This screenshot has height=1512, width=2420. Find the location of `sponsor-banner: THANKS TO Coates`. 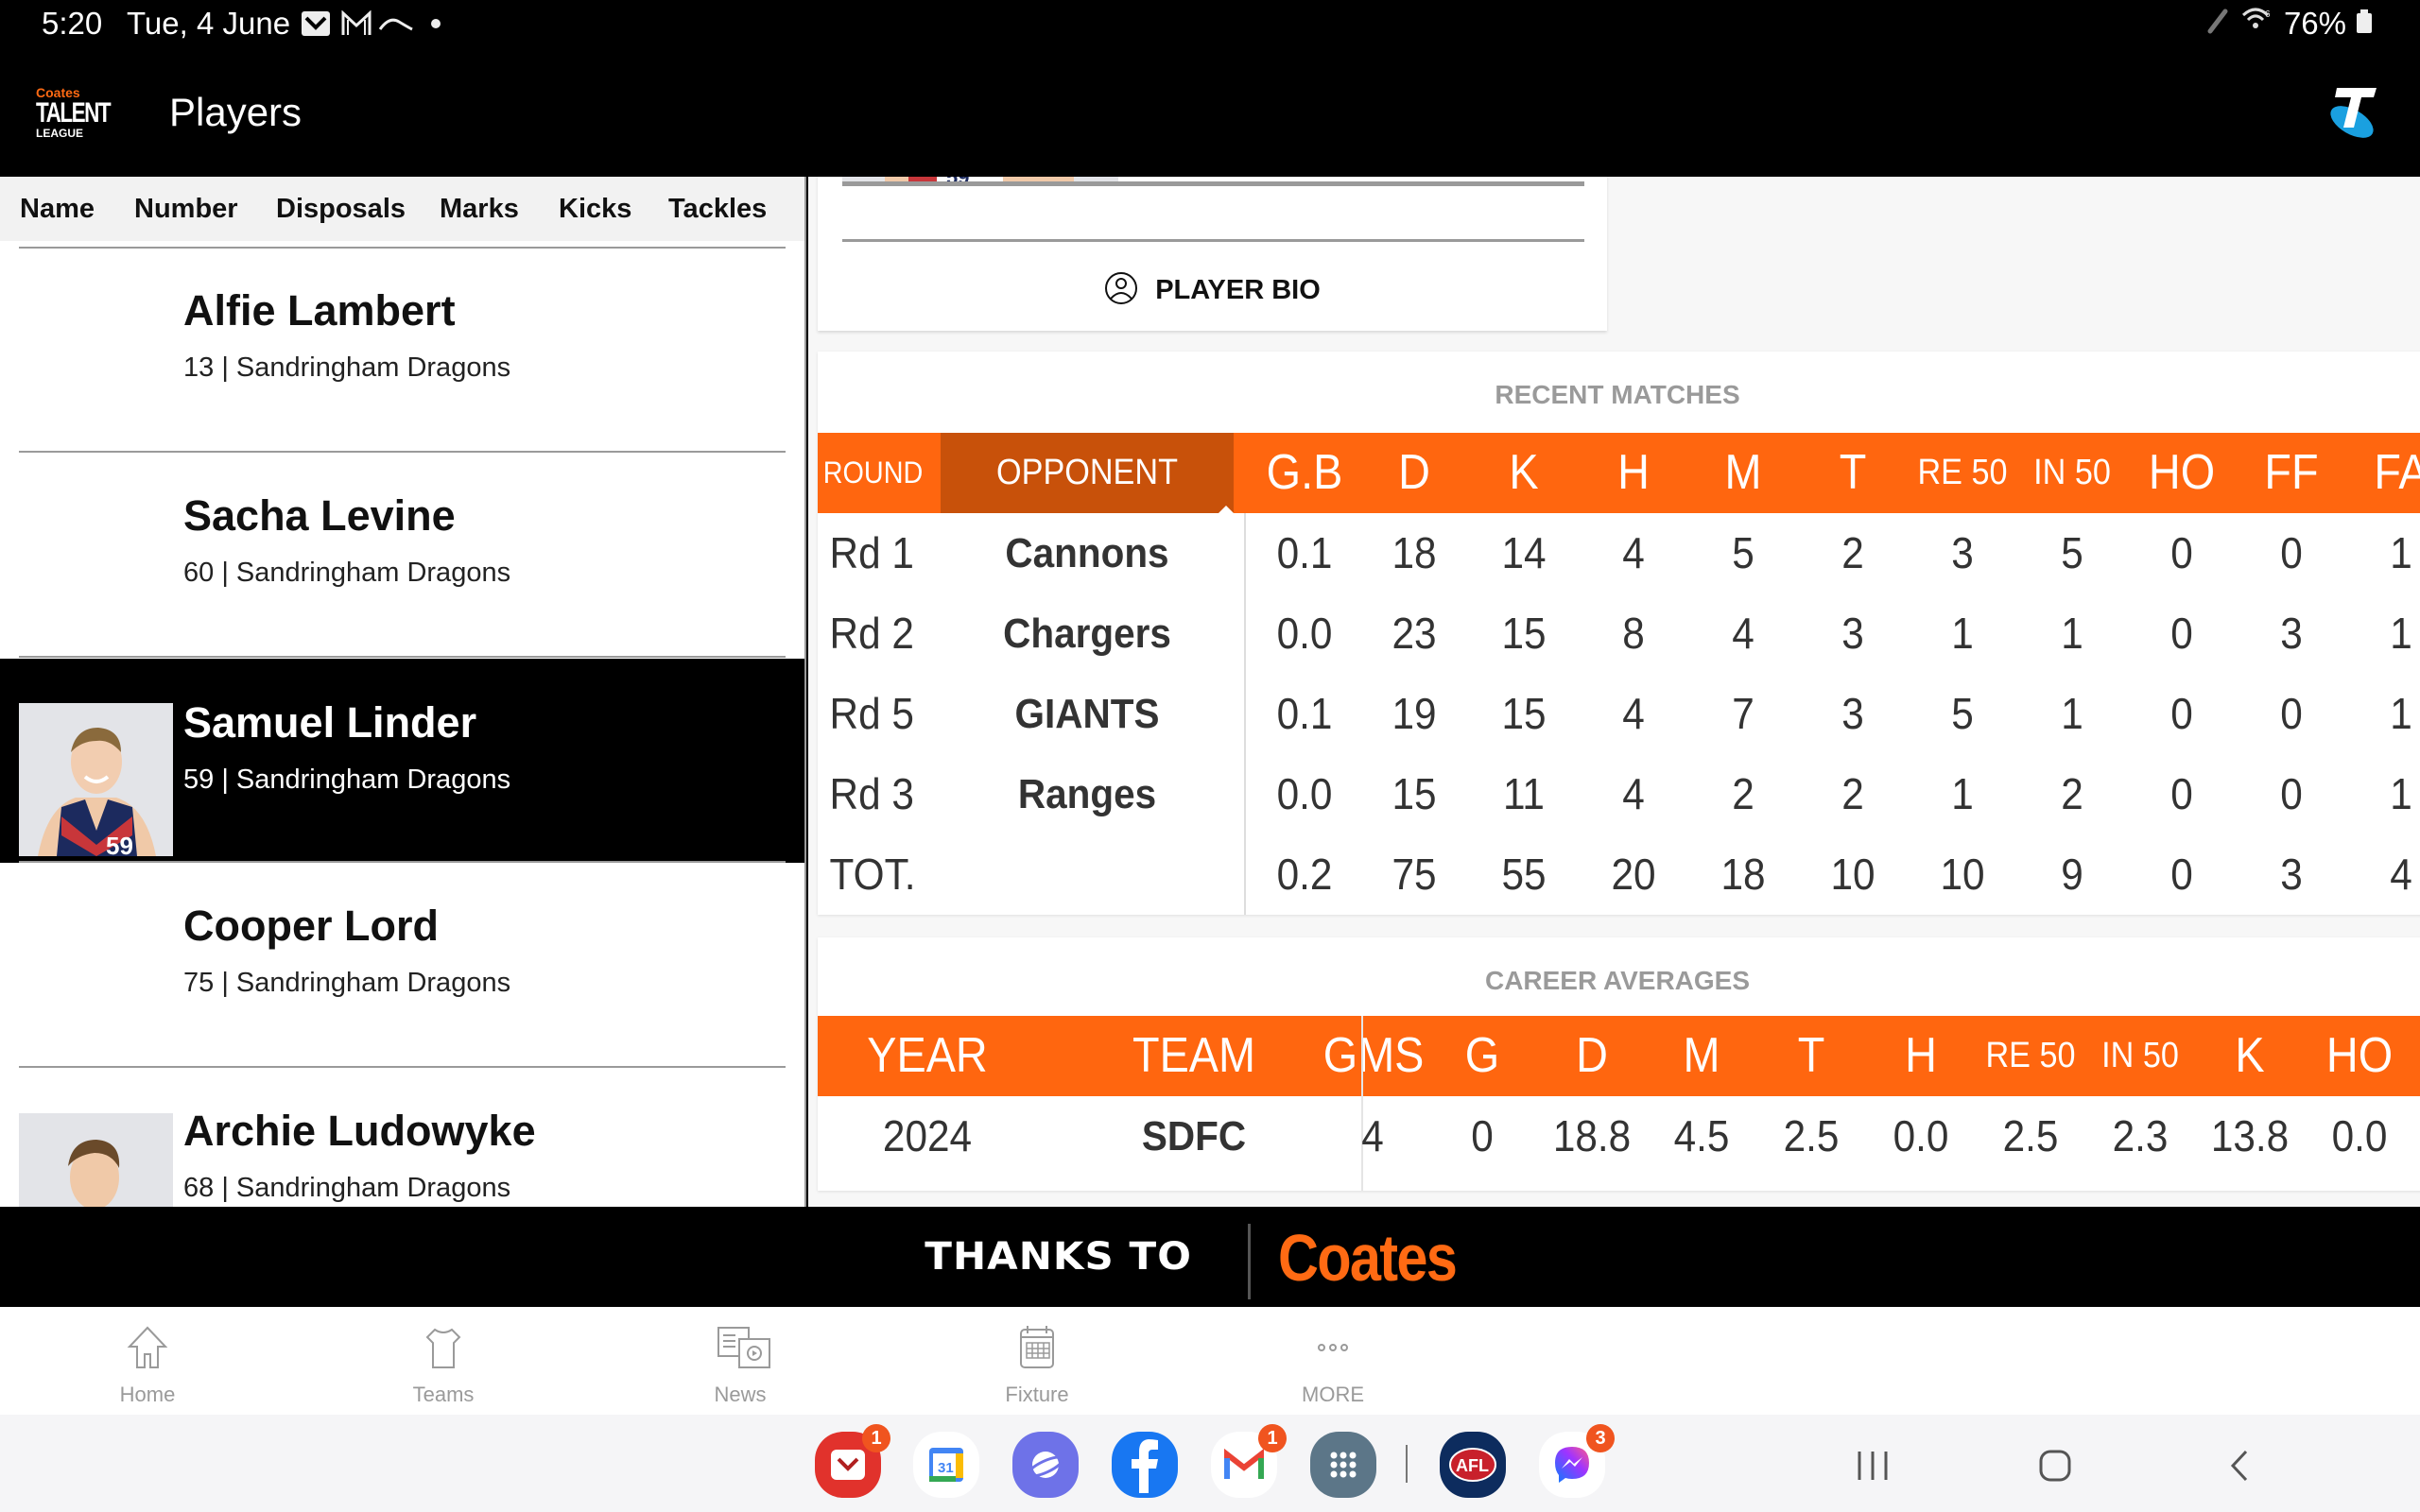

sponsor-banner: THANKS TO Coates is located at coordinates (1210, 1257).